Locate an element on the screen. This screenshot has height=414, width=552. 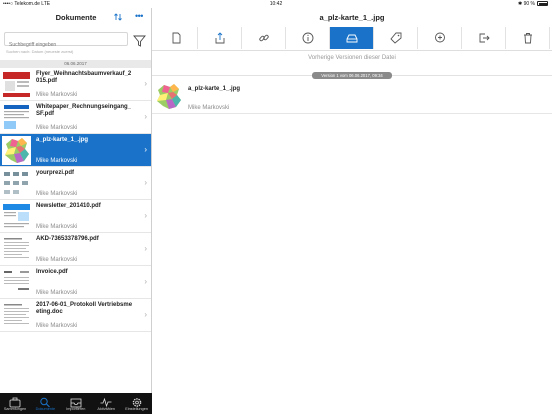
document-list-item: yourprezi.pdf Mike Markovski › is located at coordinates (75, 183).